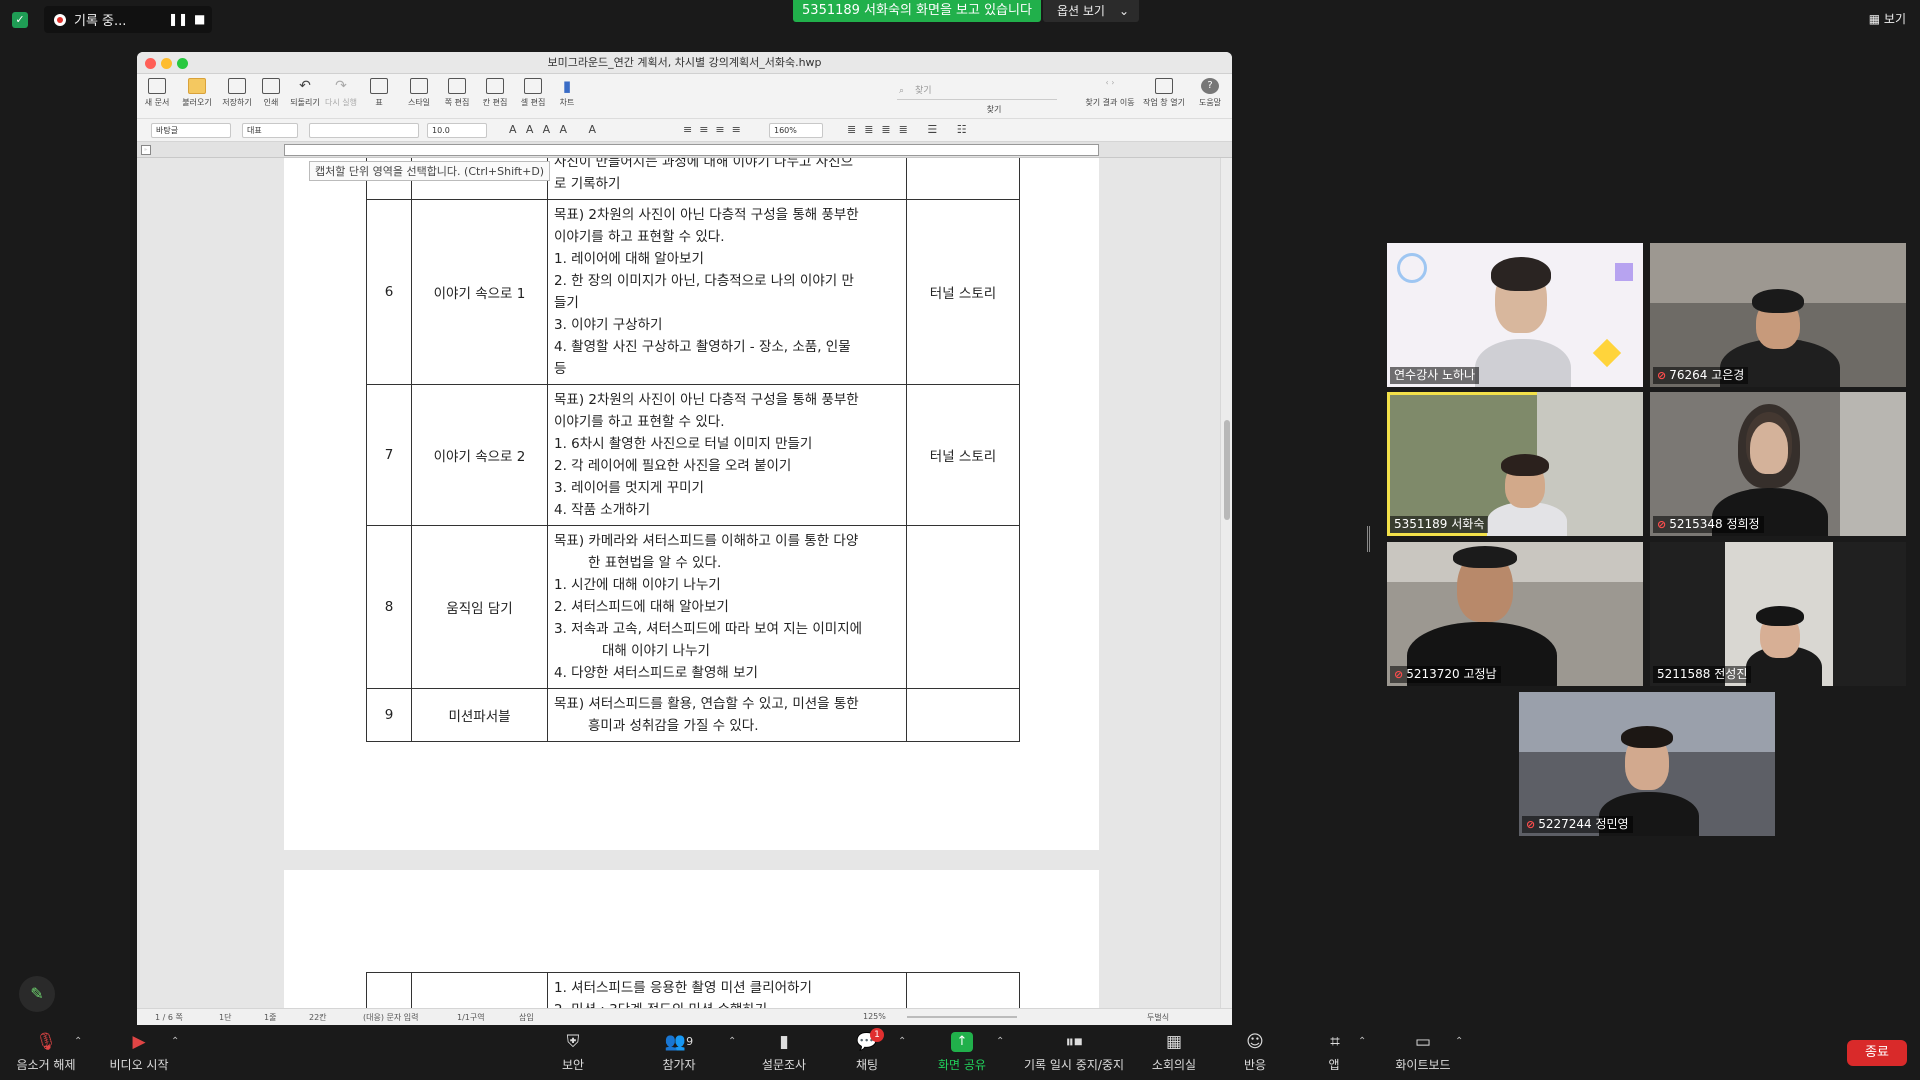 This screenshot has width=1920, height=1080. I want to click on lesson-number: 8, so click(389, 607).